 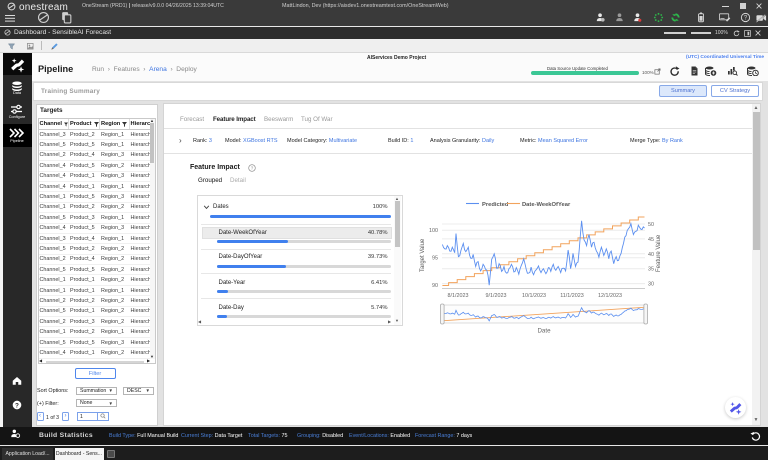 What do you see at coordinates (433, 231) in the screenshot?
I see `svg-text: 100` at bounding box center [433, 231].